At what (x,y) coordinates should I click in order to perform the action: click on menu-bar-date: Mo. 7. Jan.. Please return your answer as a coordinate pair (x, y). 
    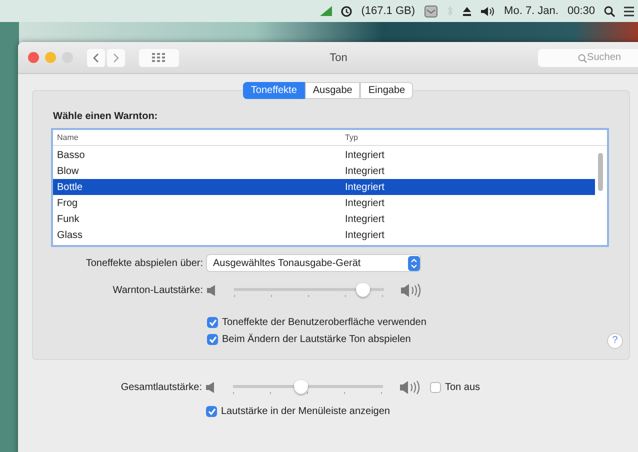
    Looking at the image, I should click on (531, 11).